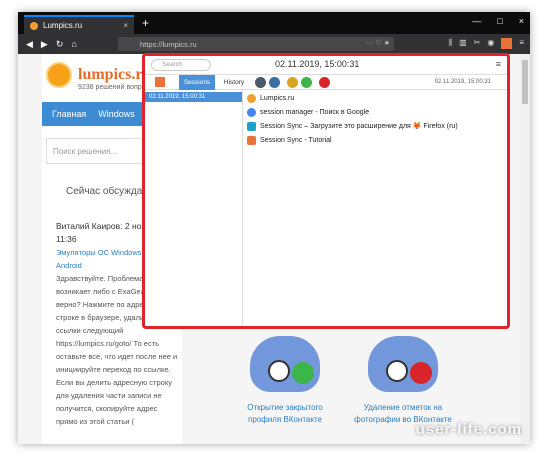 The image size is (550, 463). I want to click on home-icon: ⌂, so click(73, 44).